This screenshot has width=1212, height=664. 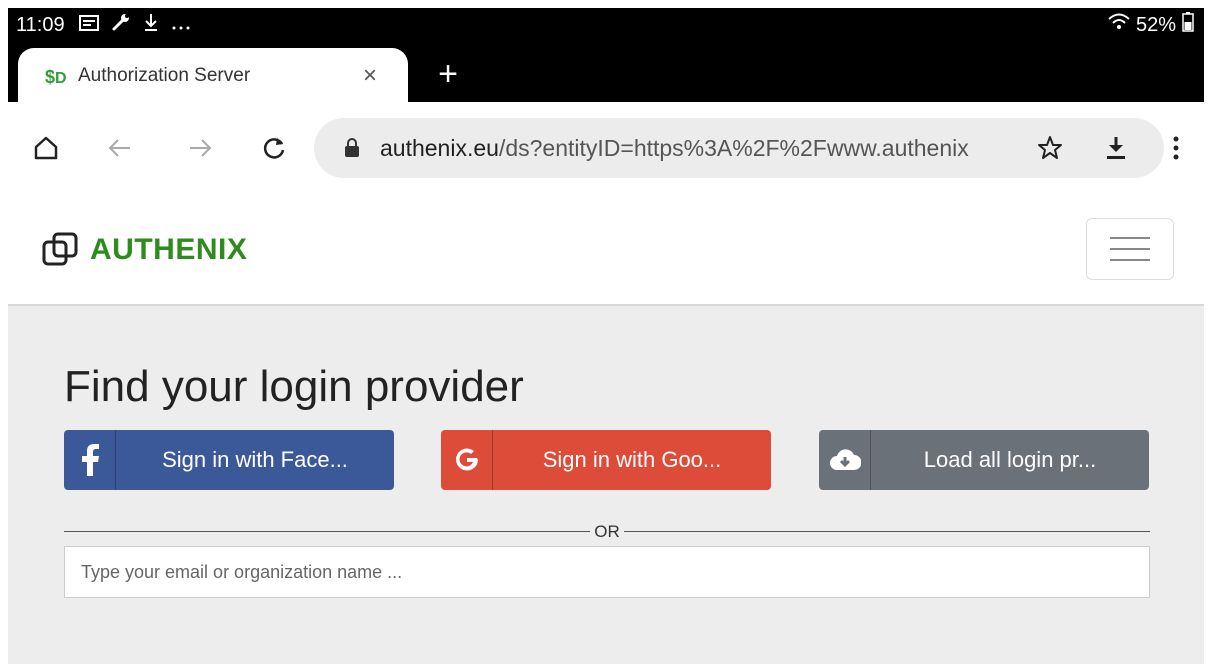 What do you see at coordinates (1050, 148) in the screenshot?
I see `bookmark-star-icon` at bounding box center [1050, 148].